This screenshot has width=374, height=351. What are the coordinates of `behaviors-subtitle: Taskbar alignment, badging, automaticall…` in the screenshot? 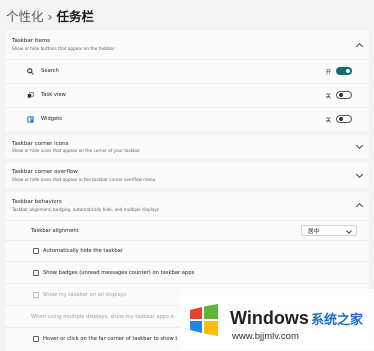 It's located at (86, 209).